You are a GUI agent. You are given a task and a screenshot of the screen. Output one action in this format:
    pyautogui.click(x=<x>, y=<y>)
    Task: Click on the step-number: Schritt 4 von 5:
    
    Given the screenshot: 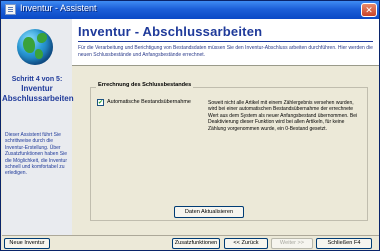 What is the action you would take?
    pyautogui.click(x=37, y=79)
    